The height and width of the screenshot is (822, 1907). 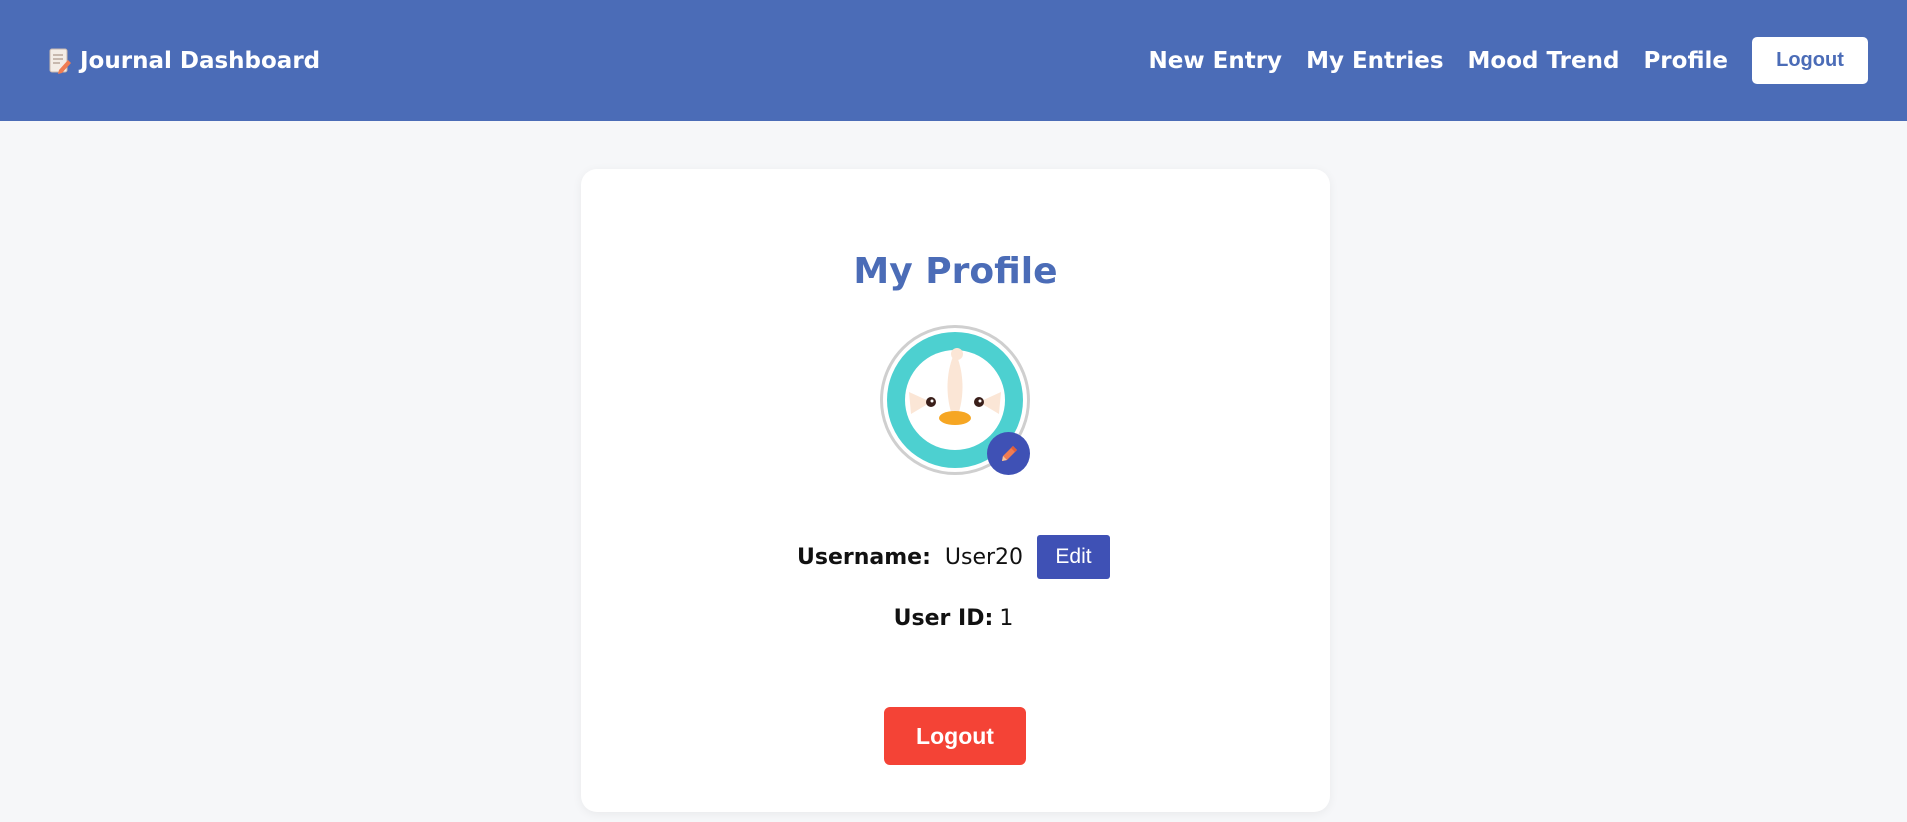 I want to click on user-id-row: User ID: 1, so click(x=953, y=618).